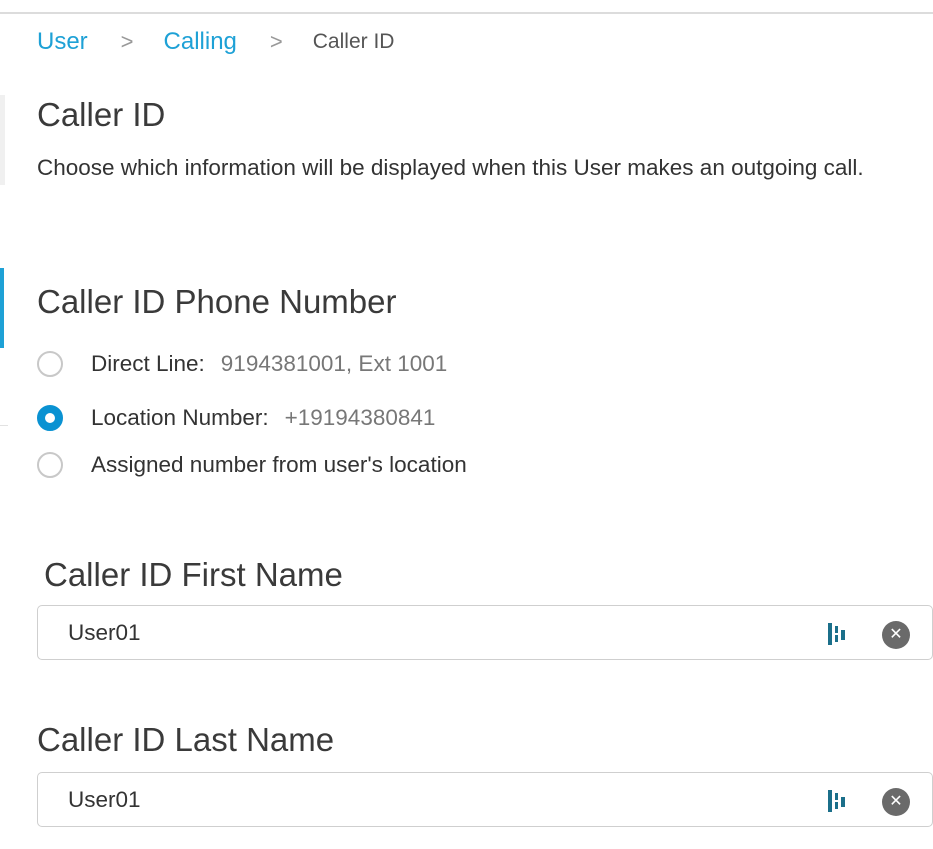 This screenshot has width=933, height=849. What do you see at coordinates (217, 301) in the screenshot?
I see `section-title-phone-number: Caller ID Phone Number` at bounding box center [217, 301].